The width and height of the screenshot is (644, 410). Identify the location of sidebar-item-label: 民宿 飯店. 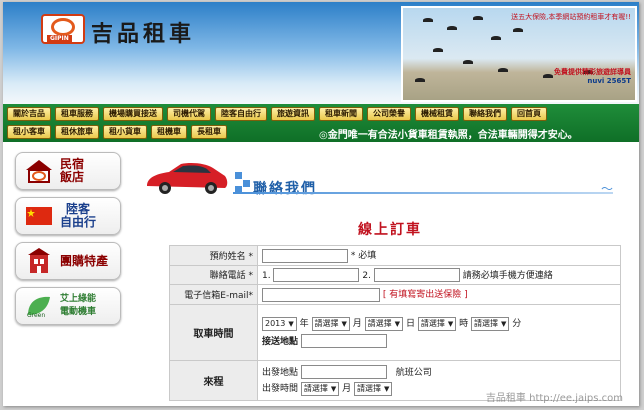
(72, 170).